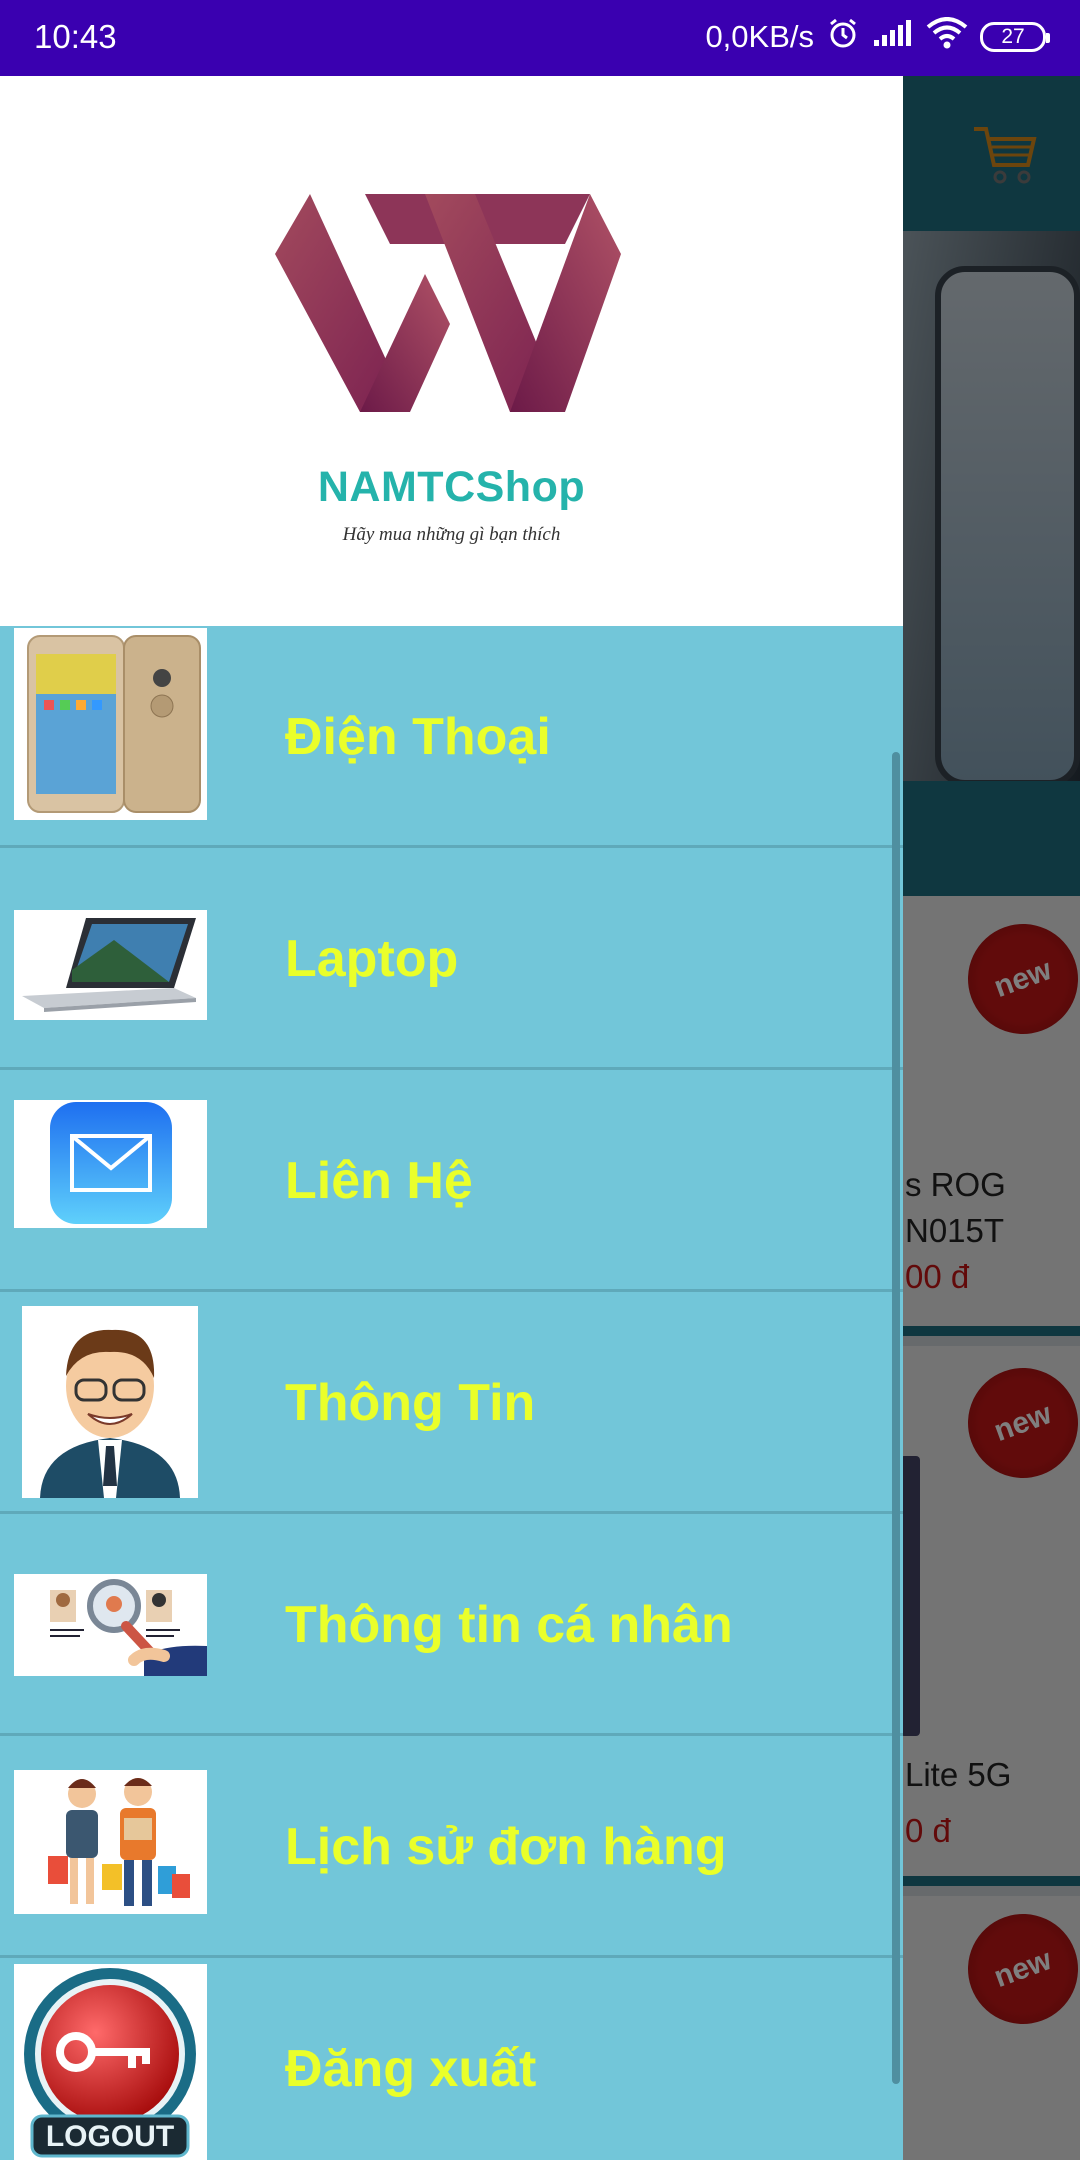  Describe the element at coordinates (110, 1842) in the screenshot. I see `shopping-people-image` at that location.